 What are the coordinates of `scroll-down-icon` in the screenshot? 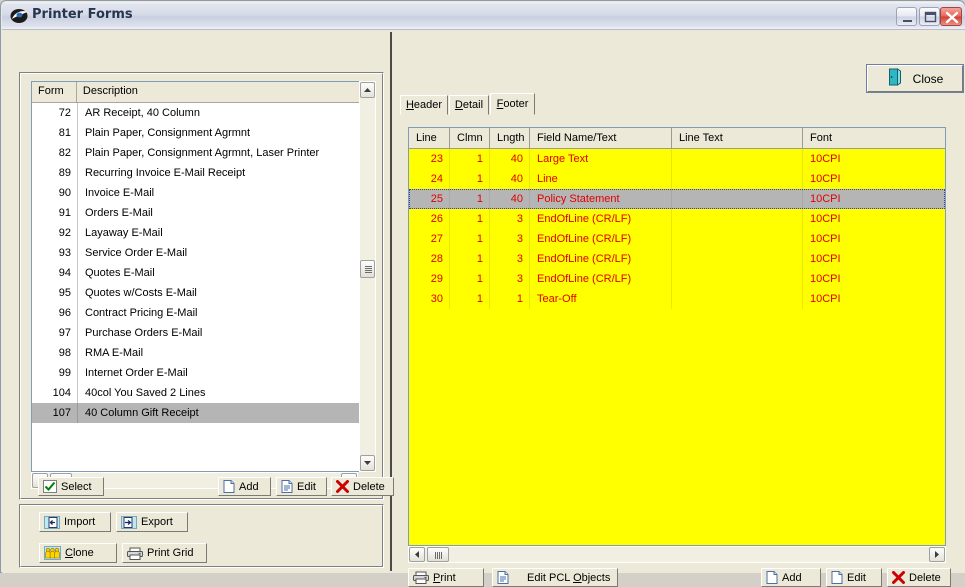 It's located at (367, 463).